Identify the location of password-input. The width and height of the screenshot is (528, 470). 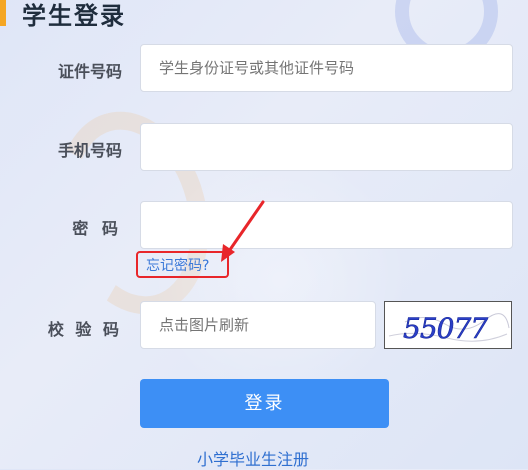
(326, 225).